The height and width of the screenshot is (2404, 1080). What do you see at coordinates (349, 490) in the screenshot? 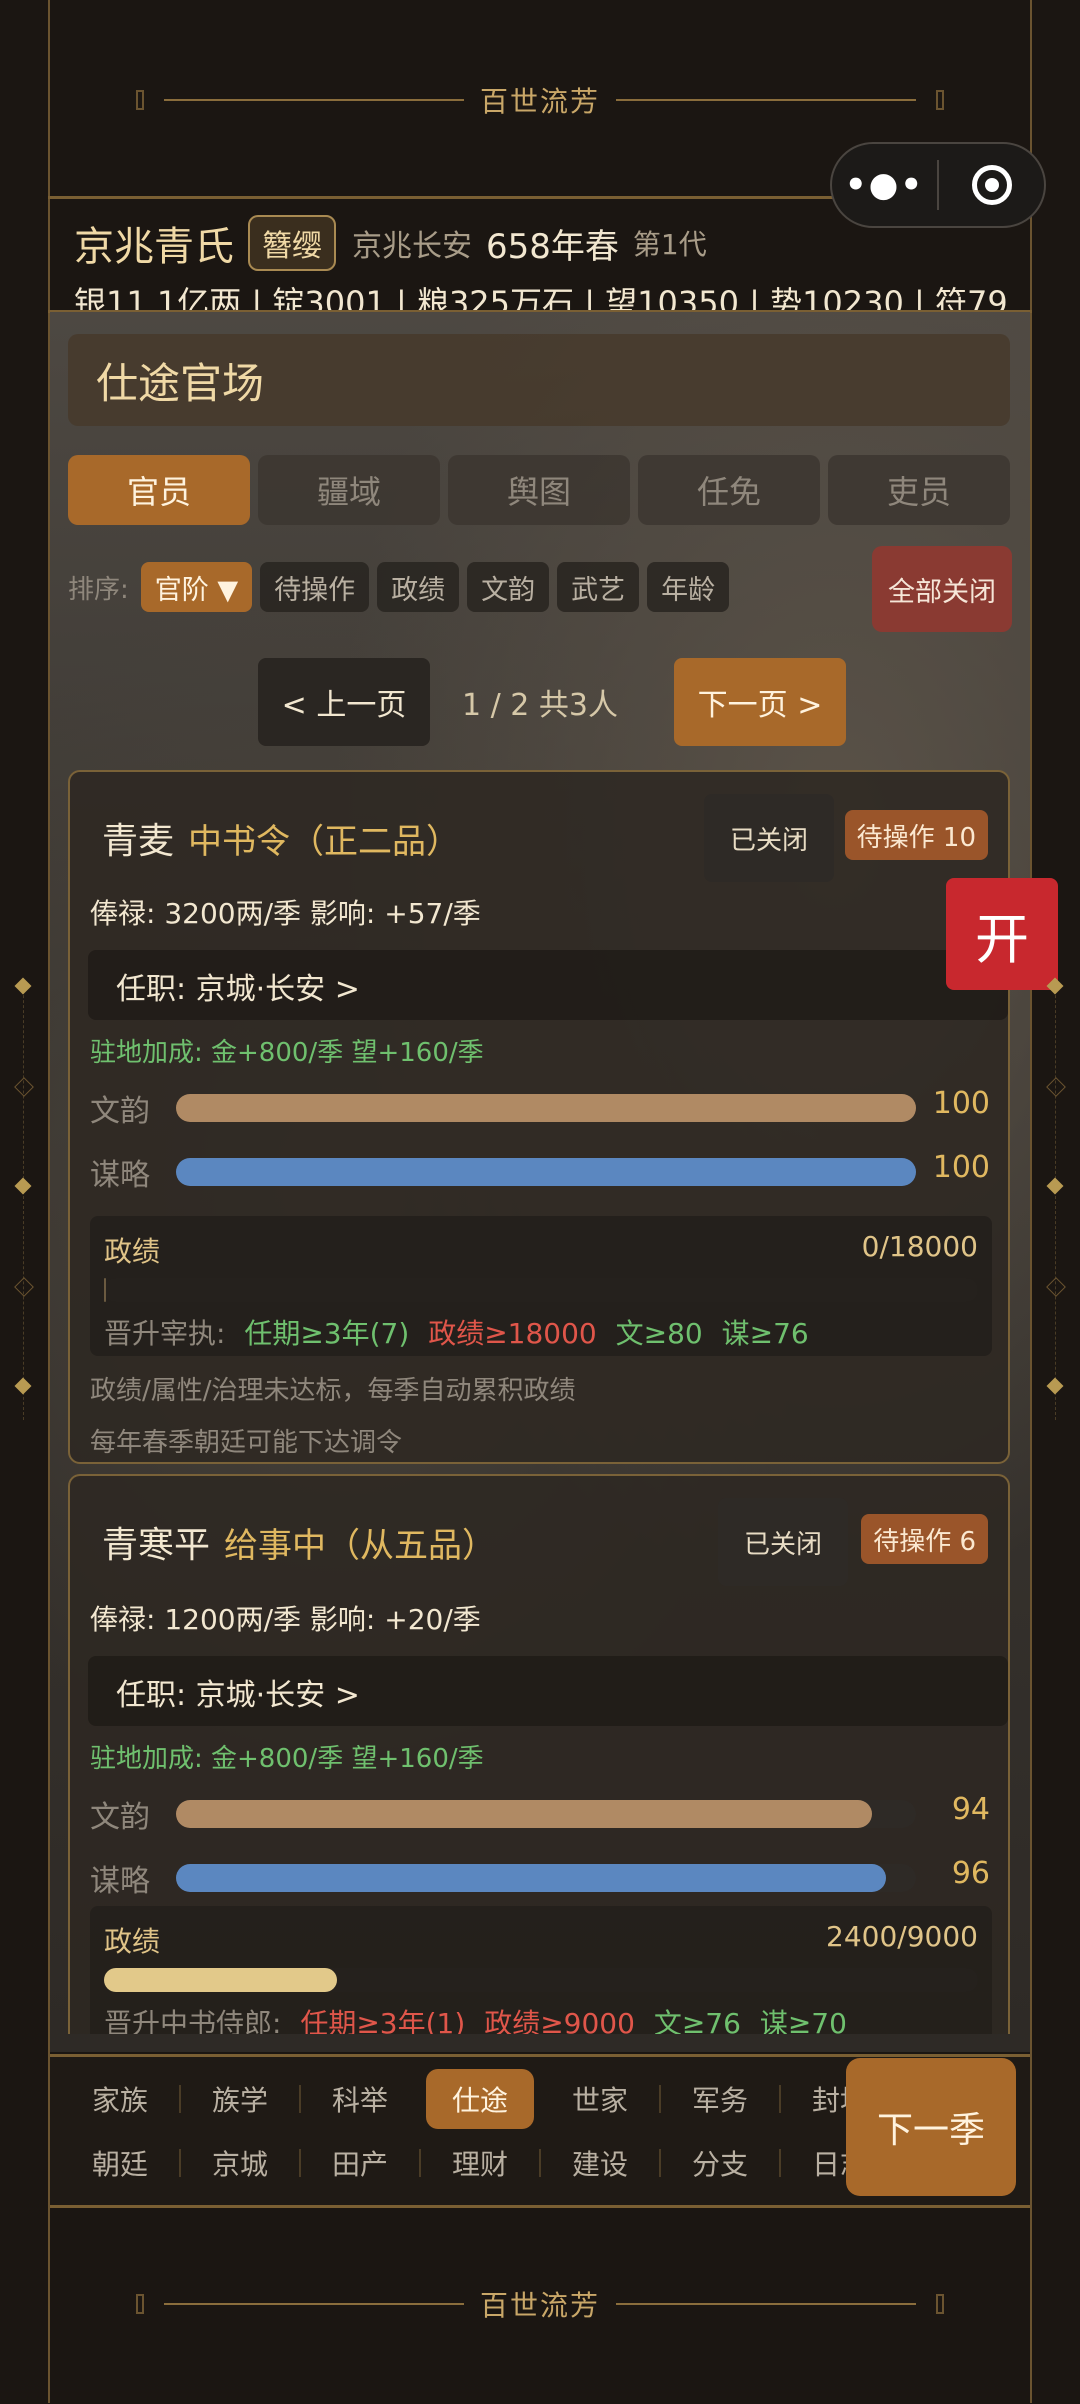
I see `tab-territory: 疆域` at bounding box center [349, 490].